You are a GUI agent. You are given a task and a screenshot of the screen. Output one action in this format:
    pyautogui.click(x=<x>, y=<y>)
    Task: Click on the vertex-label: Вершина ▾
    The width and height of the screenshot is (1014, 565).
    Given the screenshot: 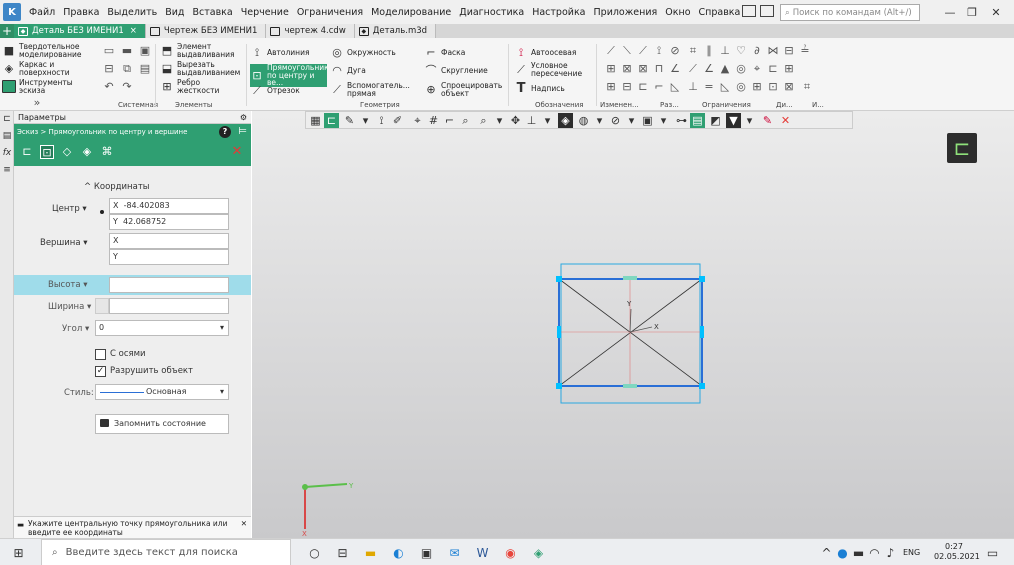 What is the action you would take?
    pyautogui.click(x=64, y=243)
    